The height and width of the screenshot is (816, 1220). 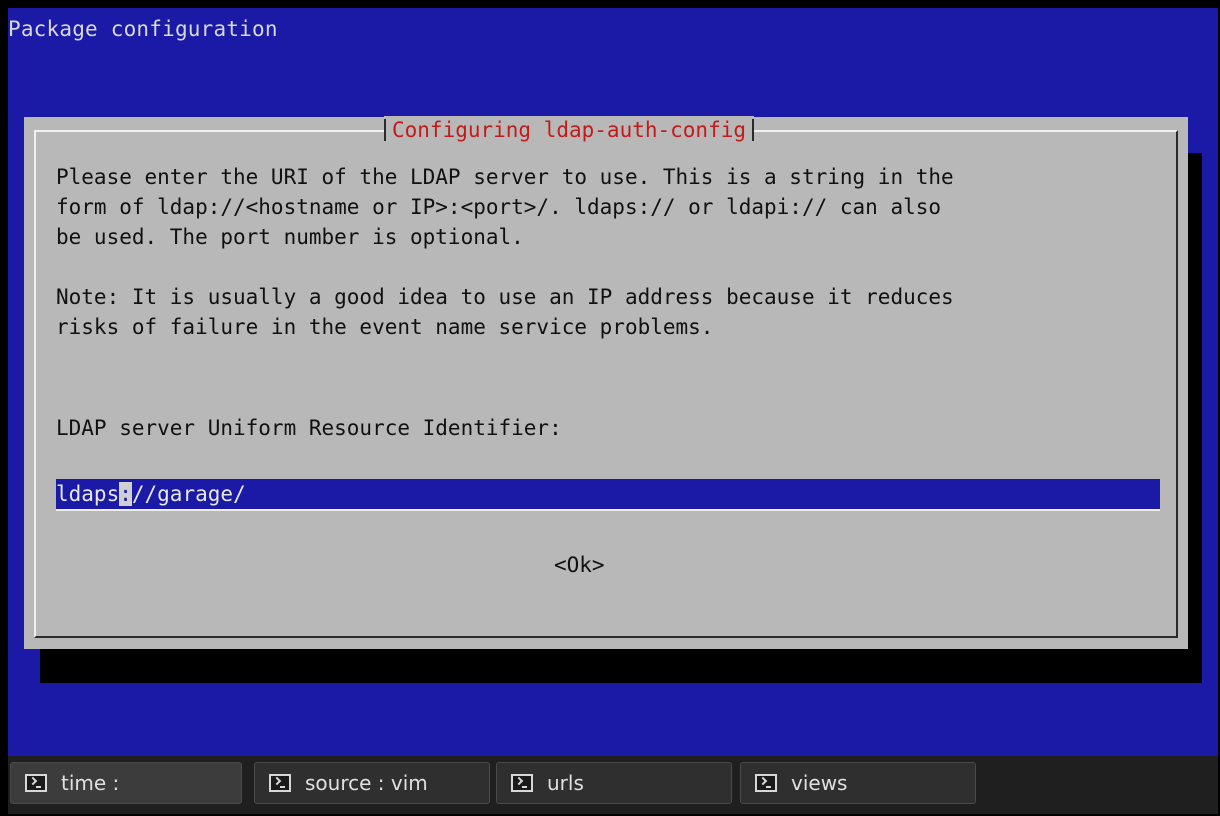 I want to click on task-label: views, so click(x=819, y=783).